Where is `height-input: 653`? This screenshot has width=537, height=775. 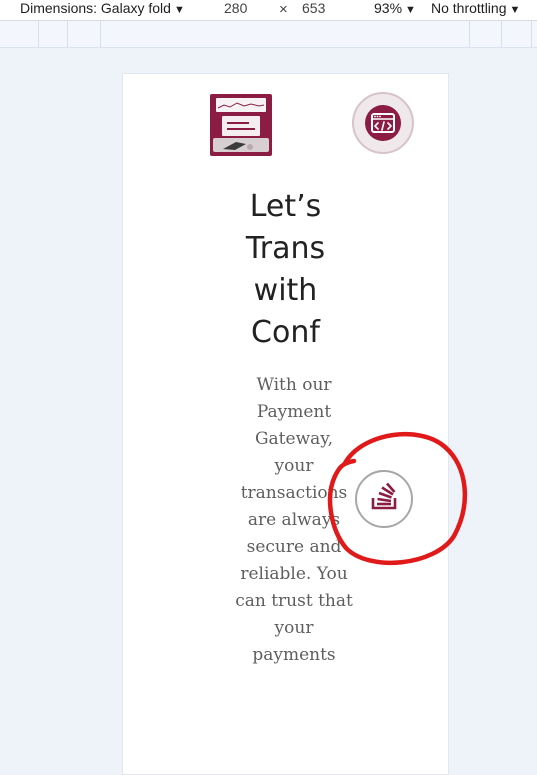
height-input: 653 is located at coordinates (313, 10).